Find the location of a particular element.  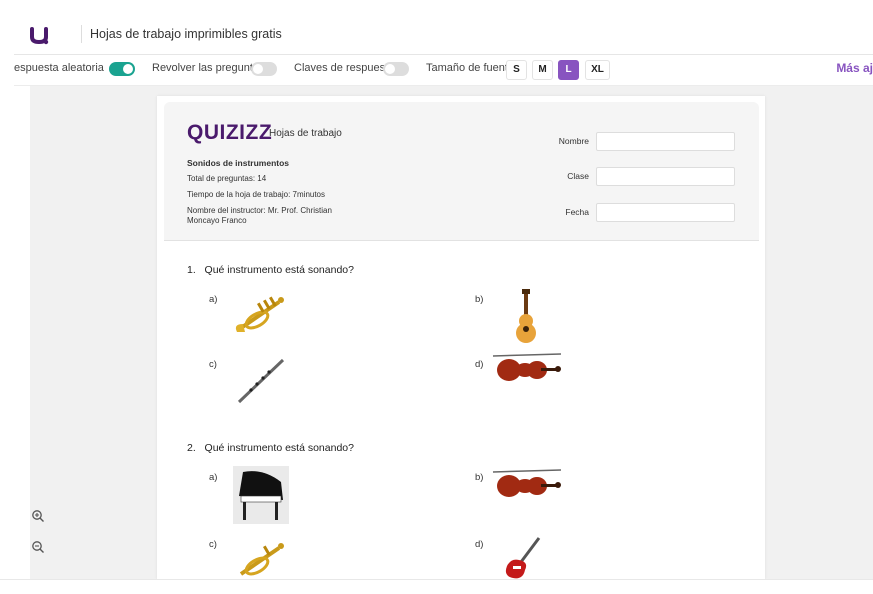

quizizz-brand: QUIZIZZ is located at coordinates (230, 132).